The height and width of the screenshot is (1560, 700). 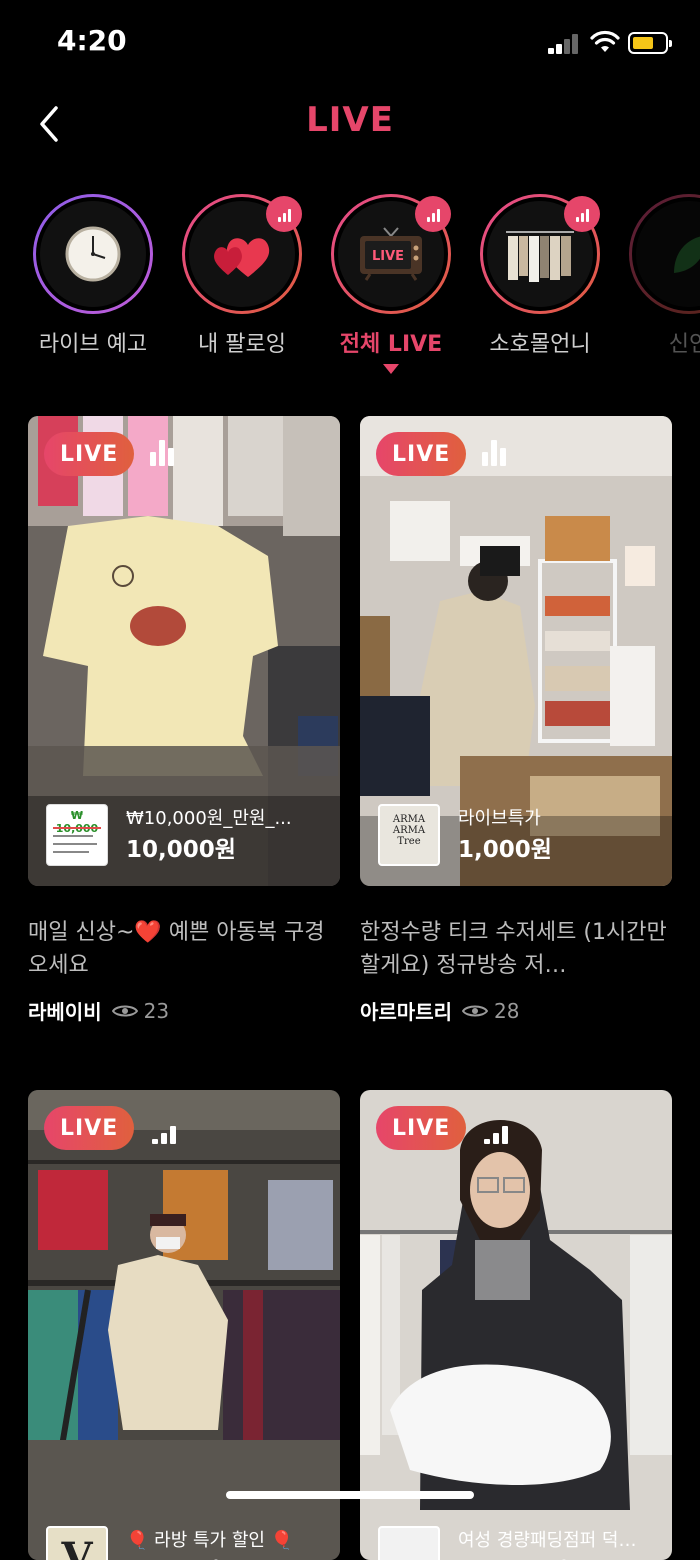 What do you see at coordinates (184, 1010) in the screenshot?
I see `stream-meta: 라베이비 23` at bounding box center [184, 1010].